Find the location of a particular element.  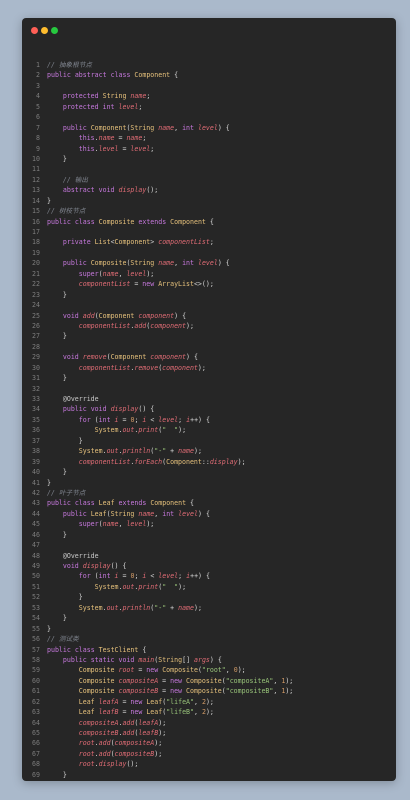

line-number: 4 is located at coordinates (38, 96).